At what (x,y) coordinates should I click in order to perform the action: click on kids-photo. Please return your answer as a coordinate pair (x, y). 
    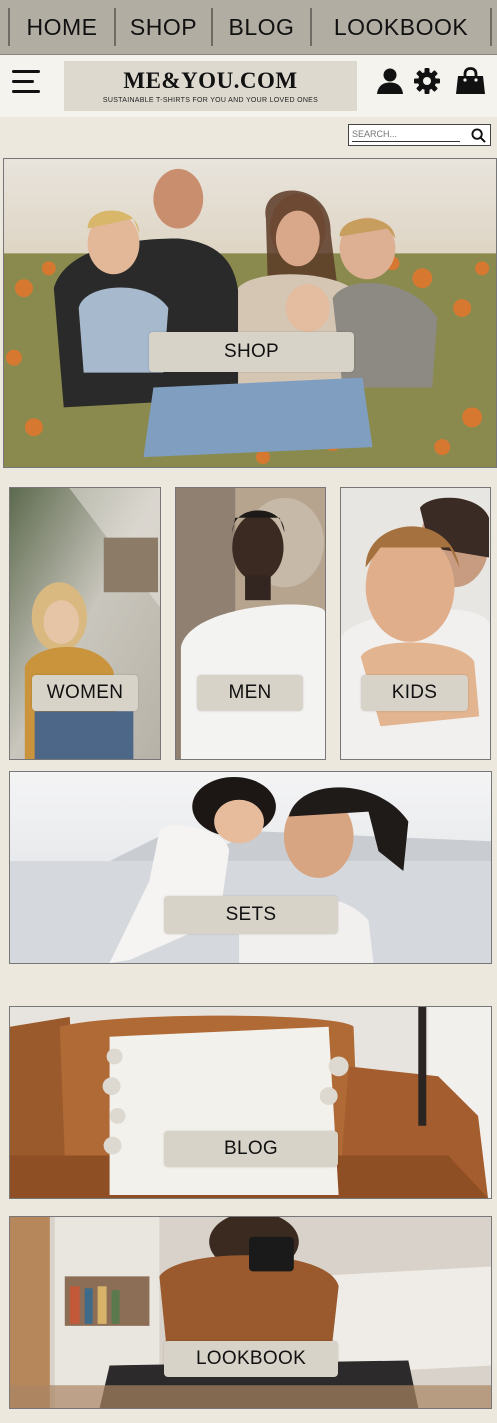
    Looking at the image, I should click on (415, 623).